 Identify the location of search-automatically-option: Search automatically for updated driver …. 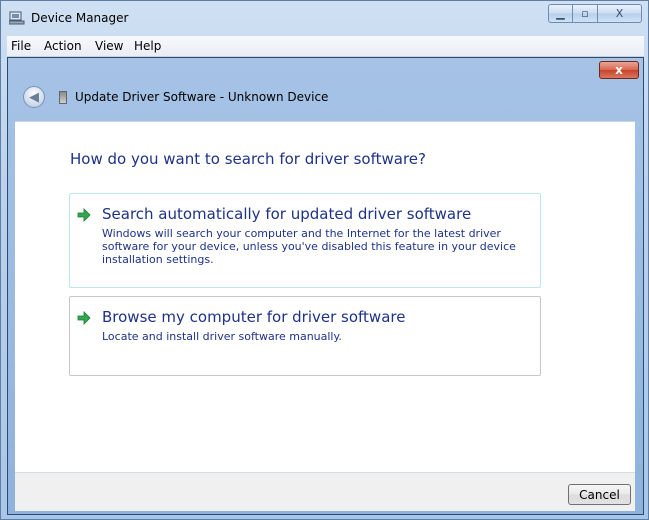
(305, 240).